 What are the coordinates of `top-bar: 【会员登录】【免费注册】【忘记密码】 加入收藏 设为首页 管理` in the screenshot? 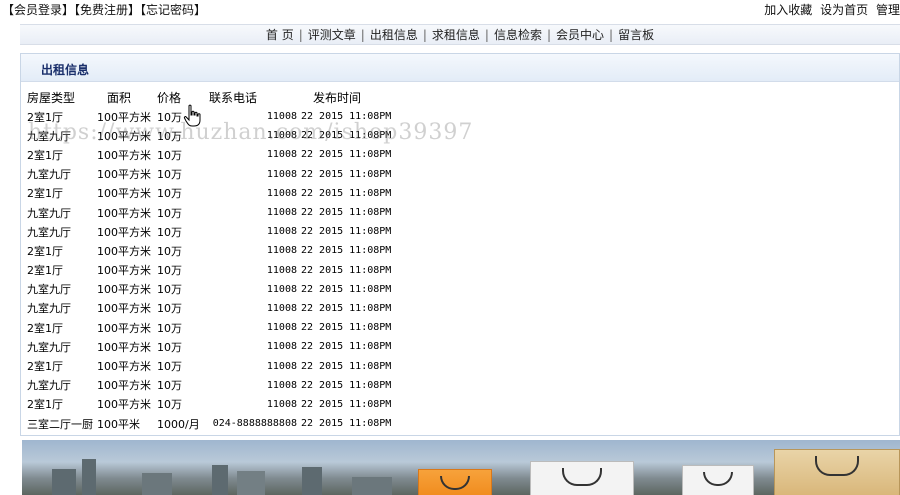 It's located at (450, 9).